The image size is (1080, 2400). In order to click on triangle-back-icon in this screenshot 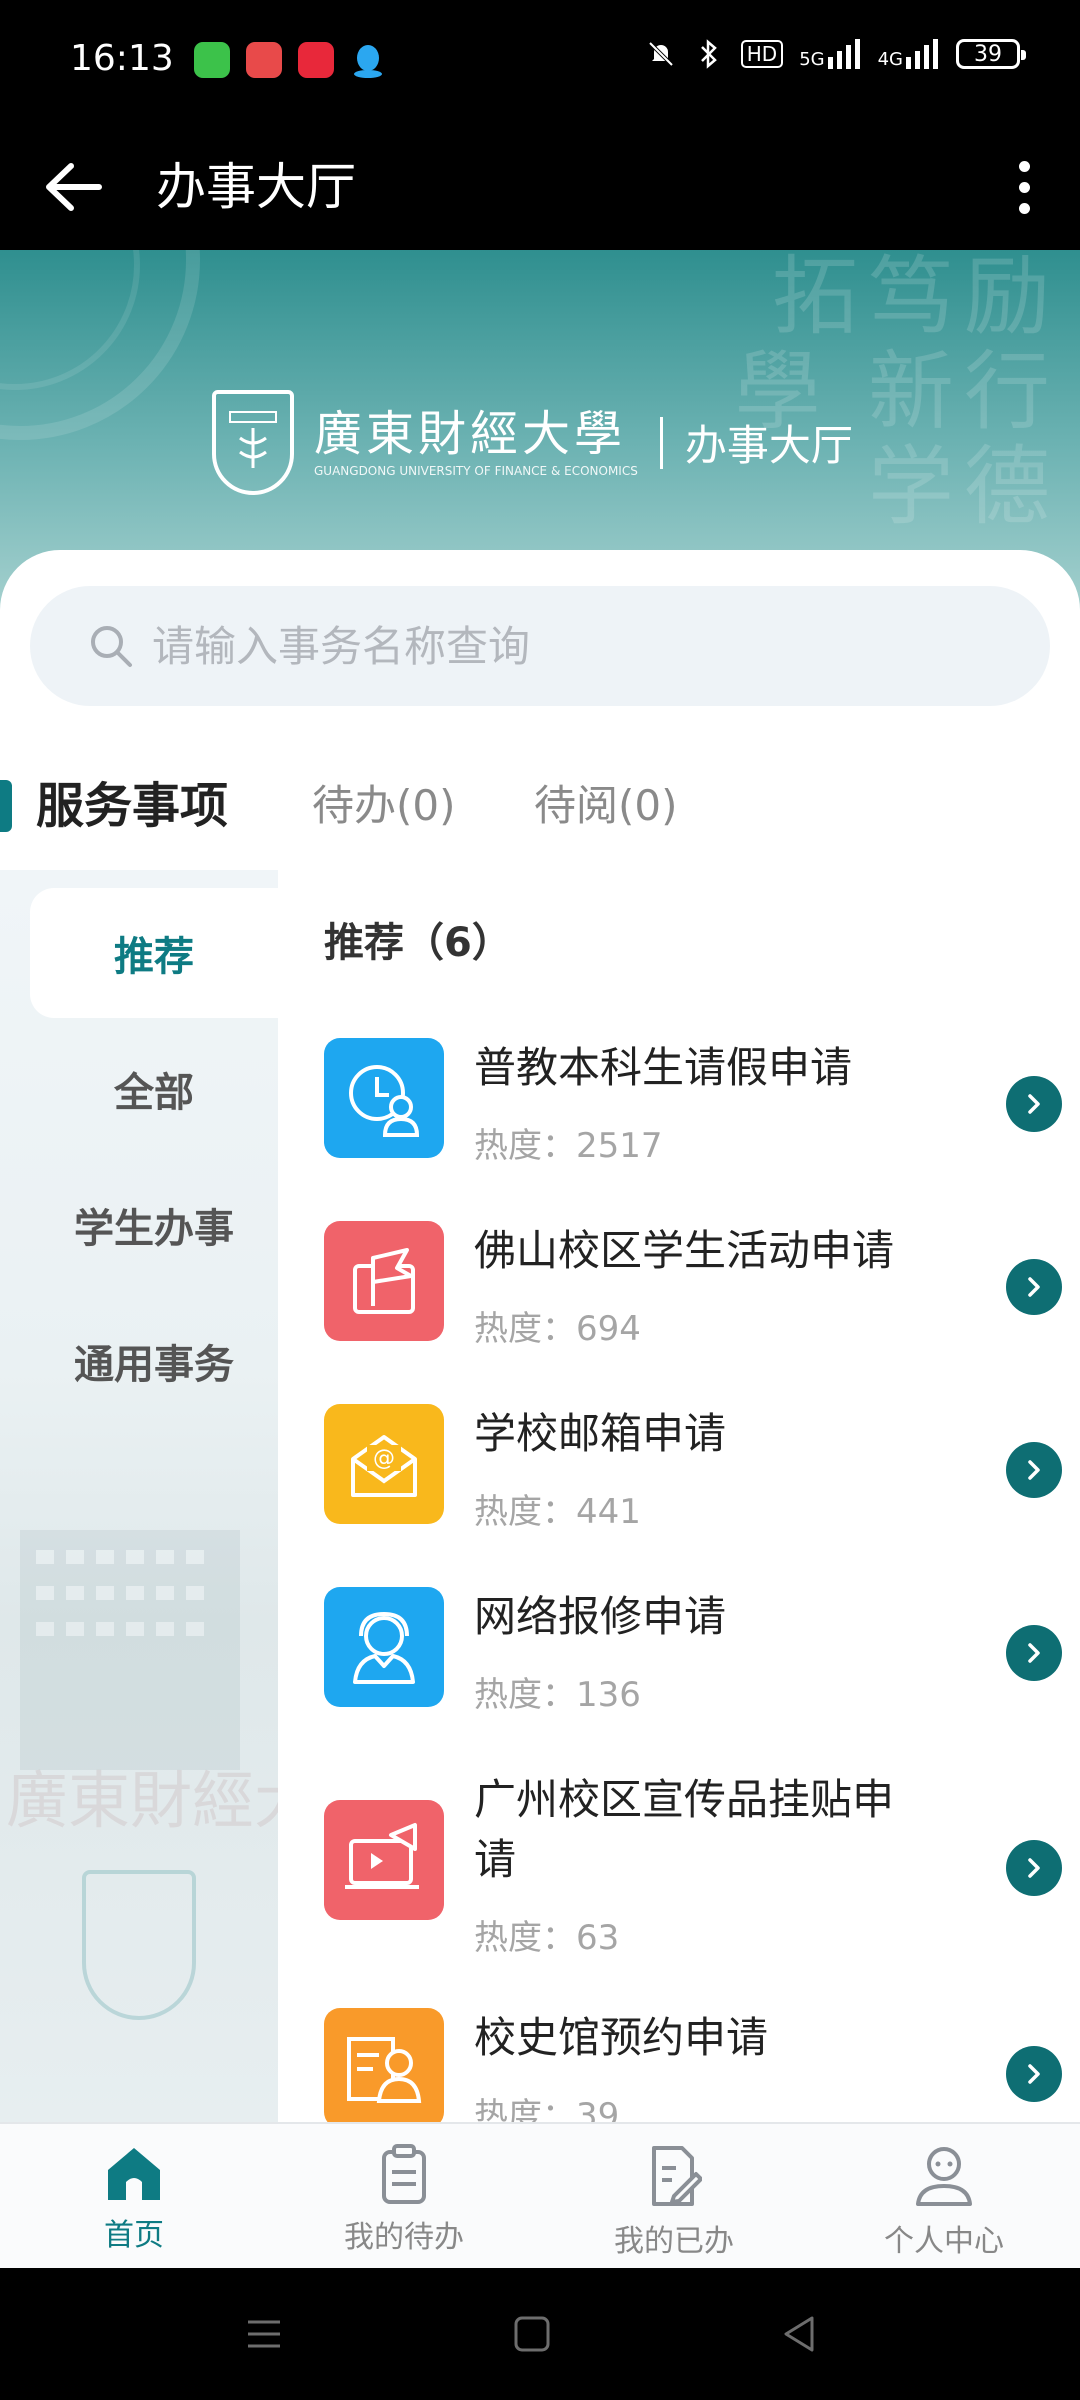, I will do `click(799, 2334)`.